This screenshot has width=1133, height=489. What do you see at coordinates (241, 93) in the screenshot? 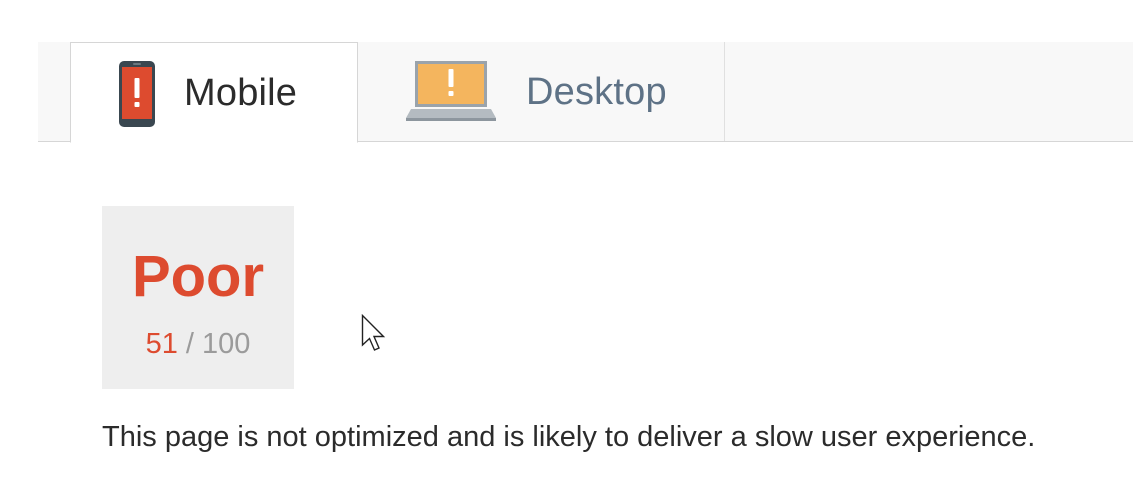
I see `tab-mobile-label: Mobile` at bounding box center [241, 93].